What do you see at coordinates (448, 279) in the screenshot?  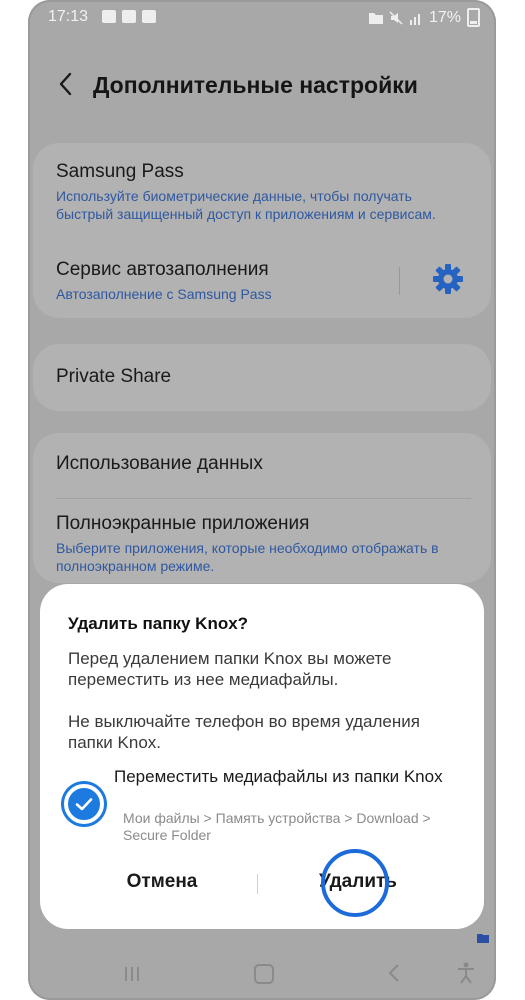 I see `gear-icon` at bounding box center [448, 279].